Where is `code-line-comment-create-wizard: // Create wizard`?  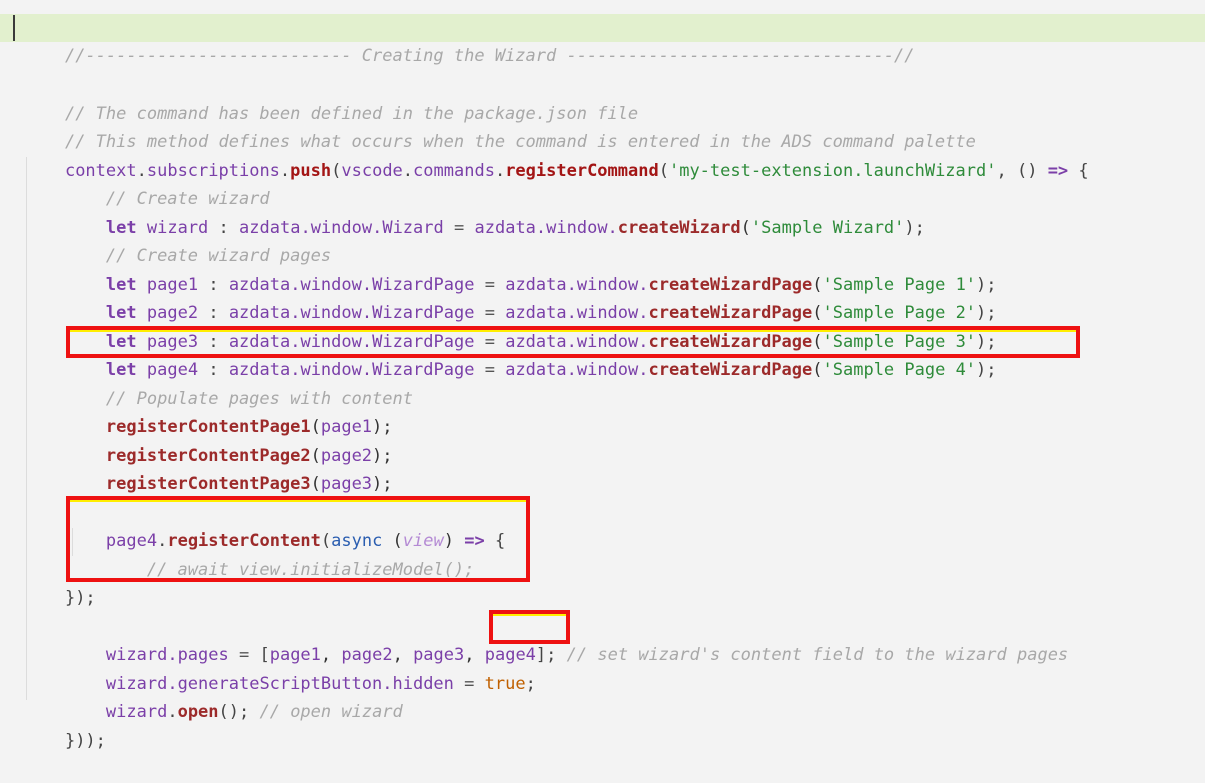
code-line-comment-create-wizard: // Create wizard is located at coordinates (602, 183).